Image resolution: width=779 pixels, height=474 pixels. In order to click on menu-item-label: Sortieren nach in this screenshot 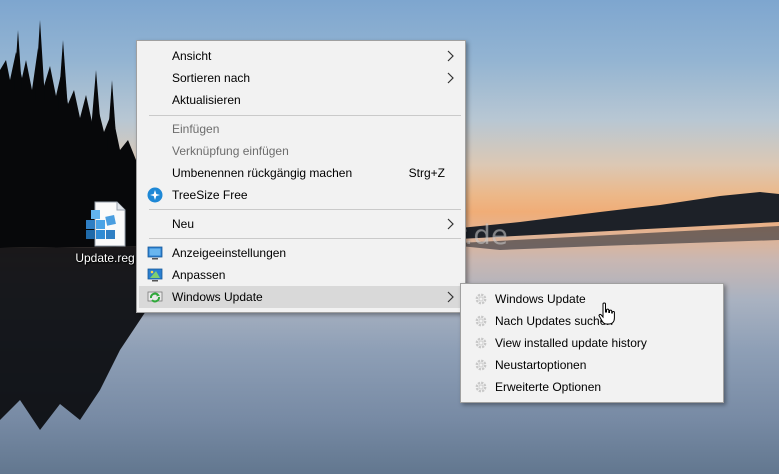, I will do `click(211, 78)`.